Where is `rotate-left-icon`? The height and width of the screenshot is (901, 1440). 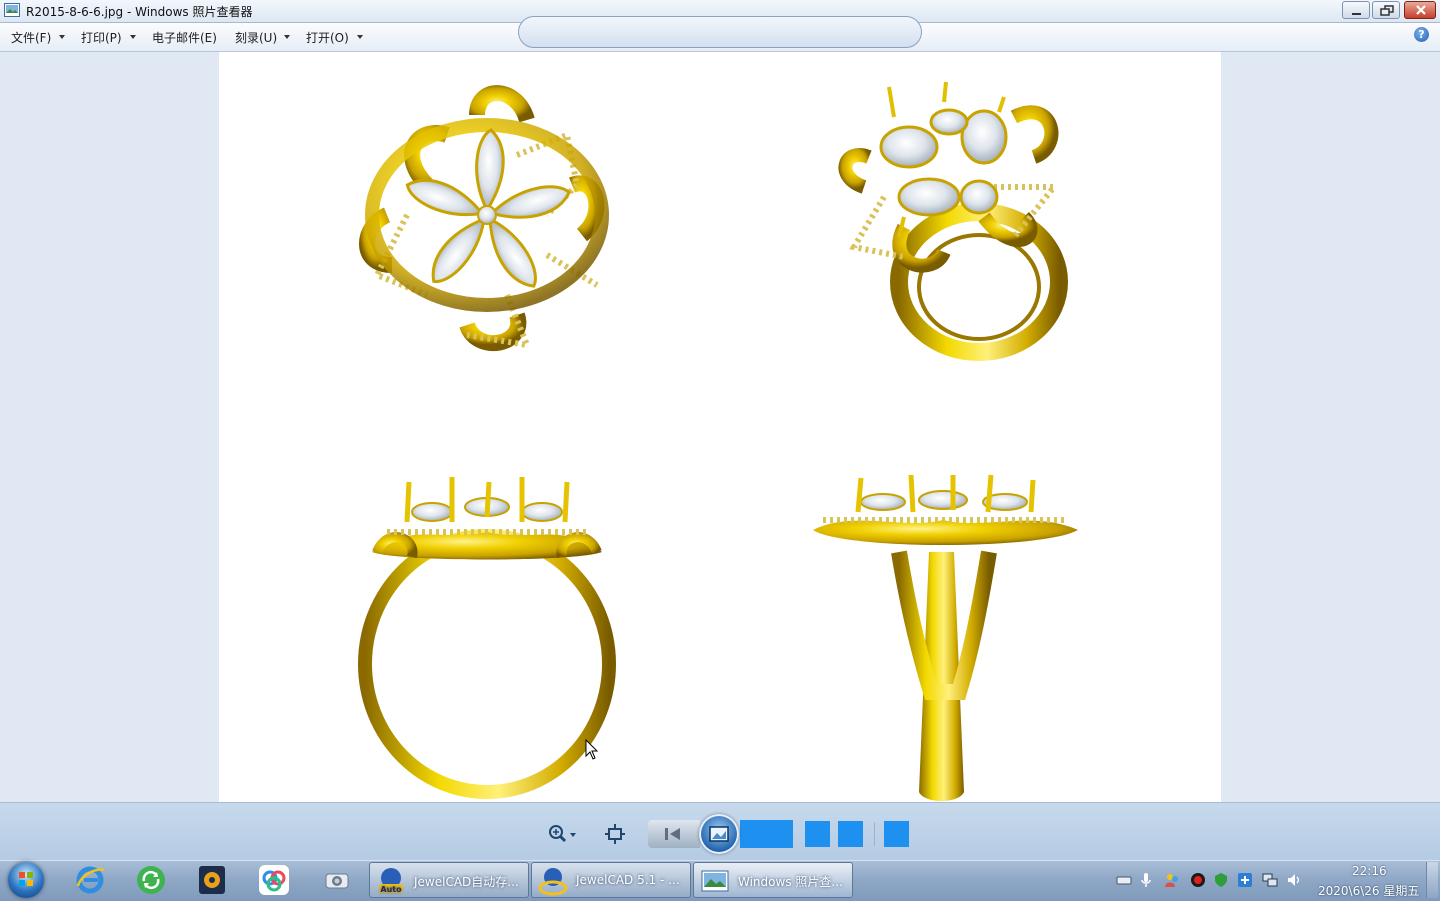 rotate-left-icon is located at coordinates (817, 834).